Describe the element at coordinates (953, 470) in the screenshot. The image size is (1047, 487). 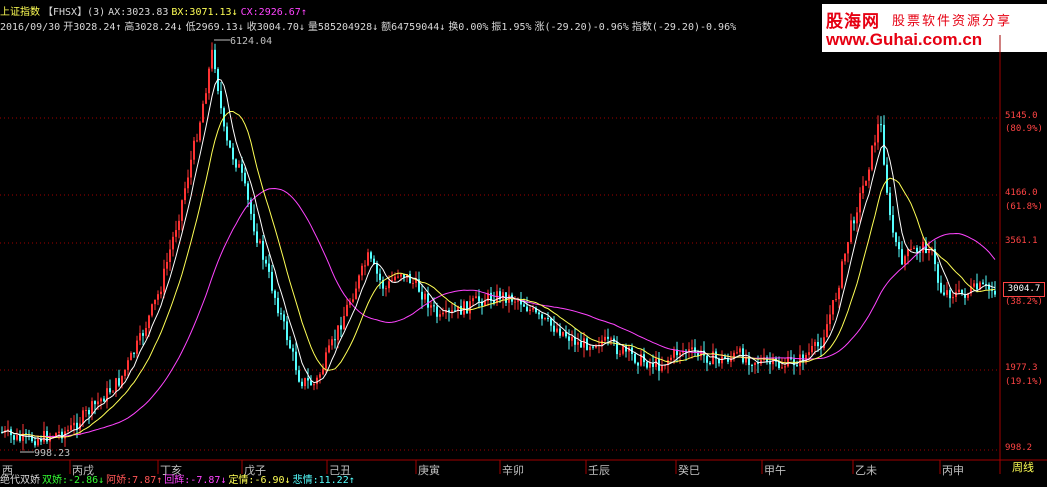
I see `x-label-11: 丙申` at that location.